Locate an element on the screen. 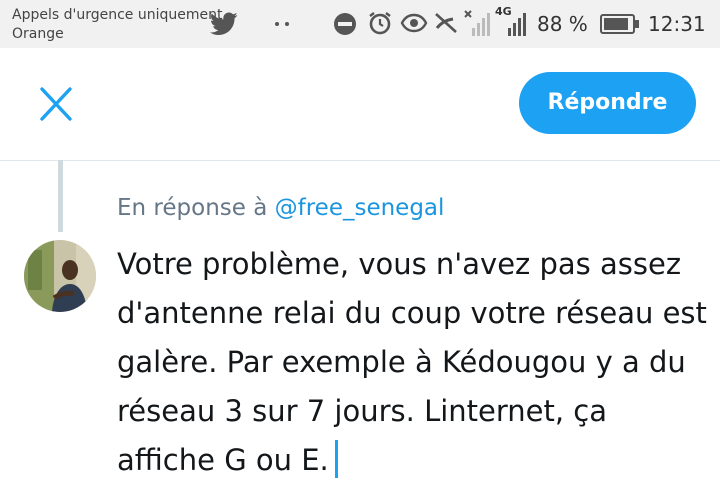  no-signal-icon is located at coordinates (477, 23).